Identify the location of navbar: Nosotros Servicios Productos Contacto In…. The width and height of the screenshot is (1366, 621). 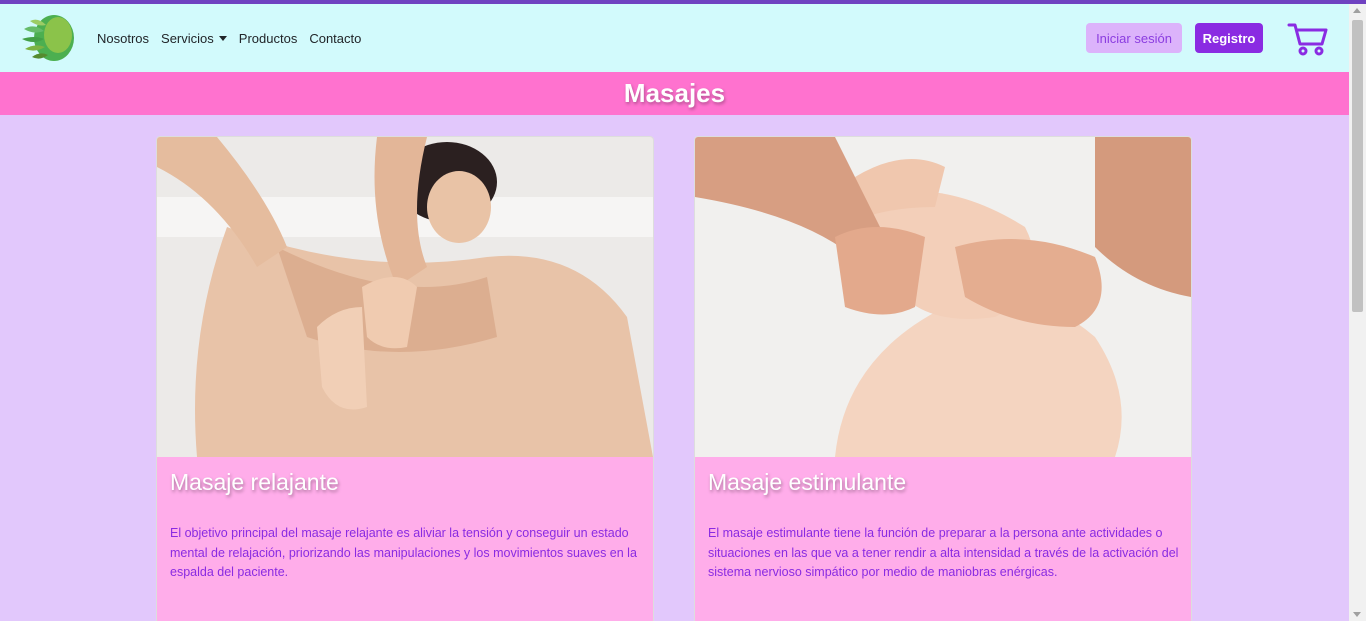
(674, 38).